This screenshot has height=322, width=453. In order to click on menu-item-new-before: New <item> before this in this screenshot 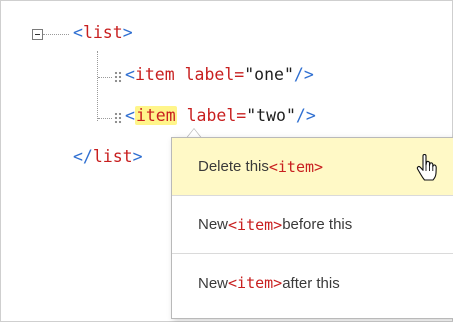, I will do `click(312, 225)`.